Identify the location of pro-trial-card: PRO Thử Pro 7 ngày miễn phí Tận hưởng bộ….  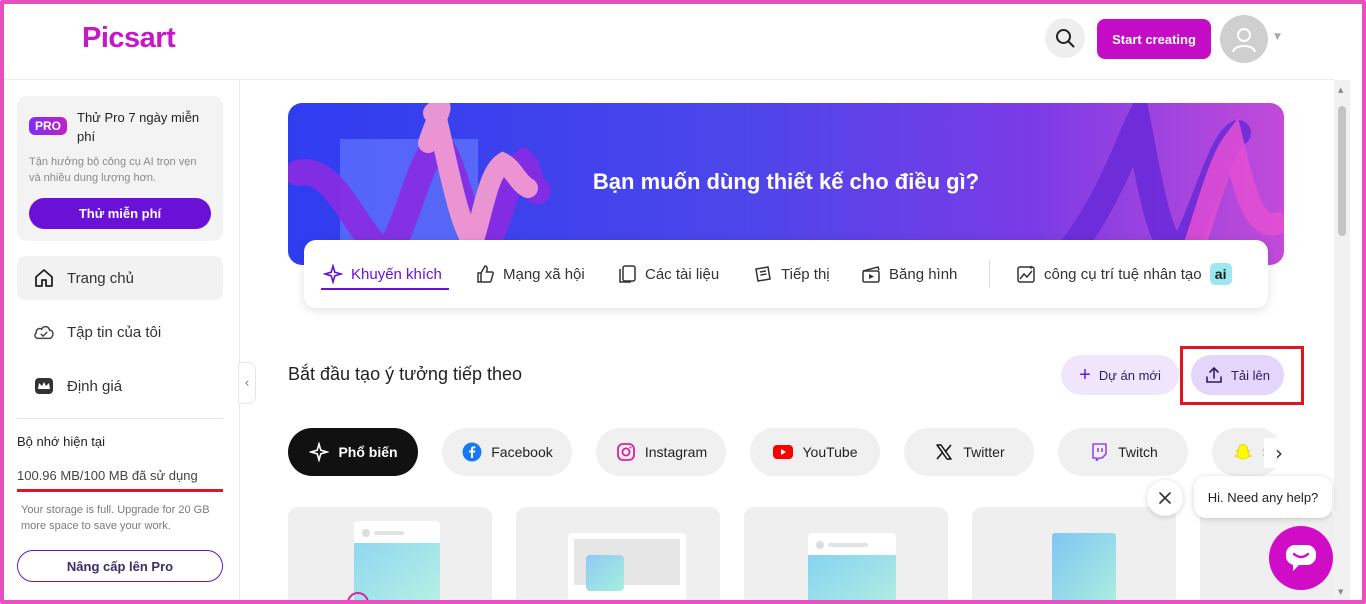
(120, 168).